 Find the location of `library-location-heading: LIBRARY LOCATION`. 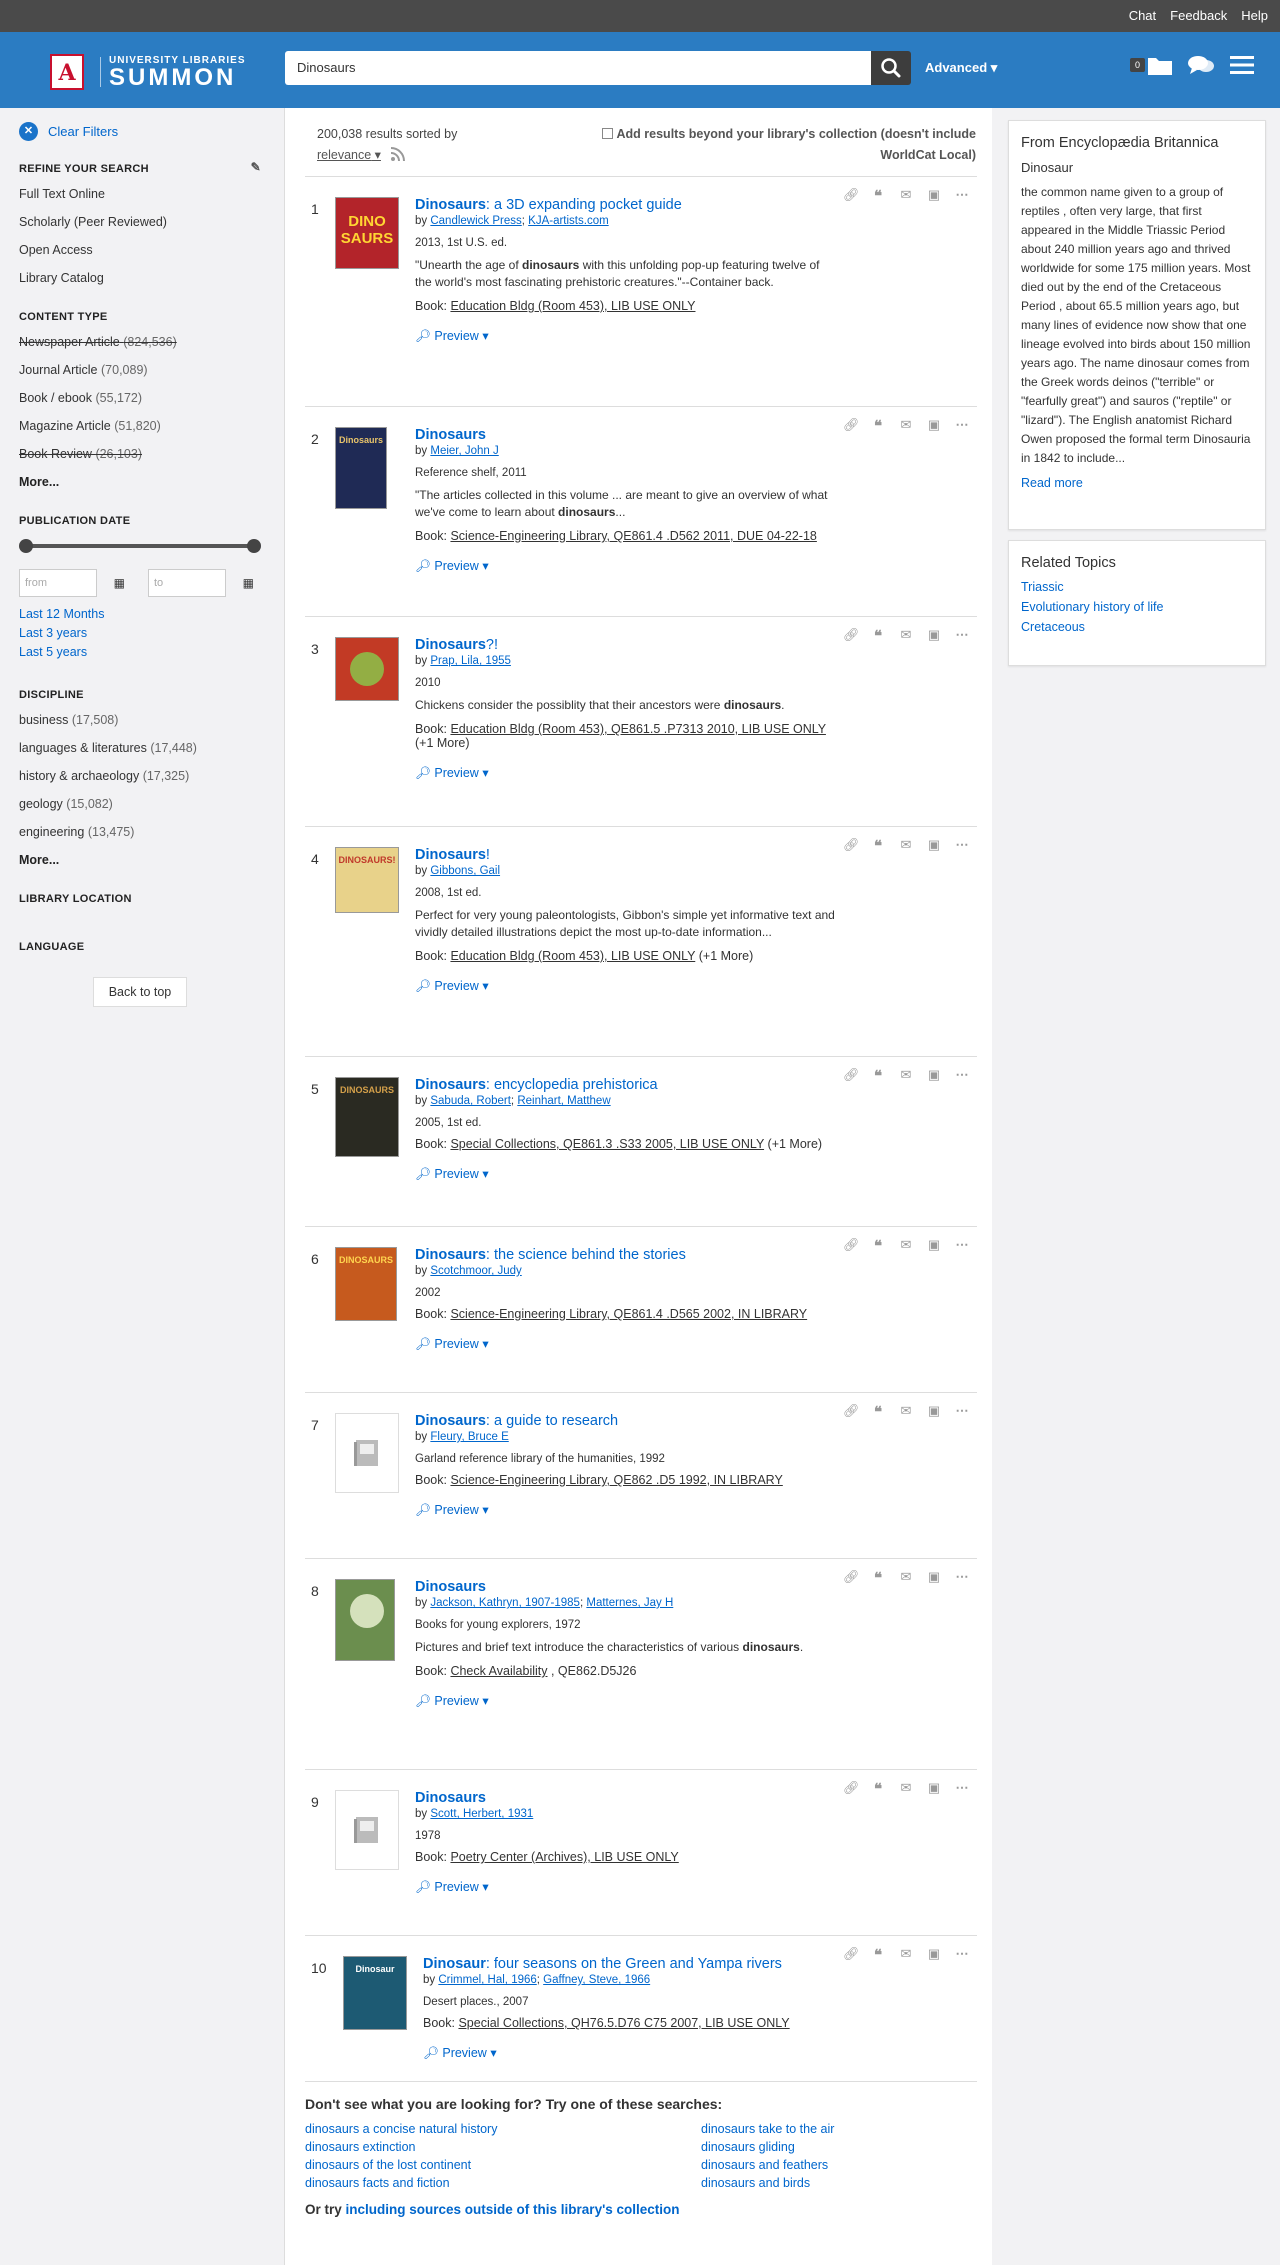

library-location-heading: LIBRARY LOCATION is located at coordinates (140, 899).